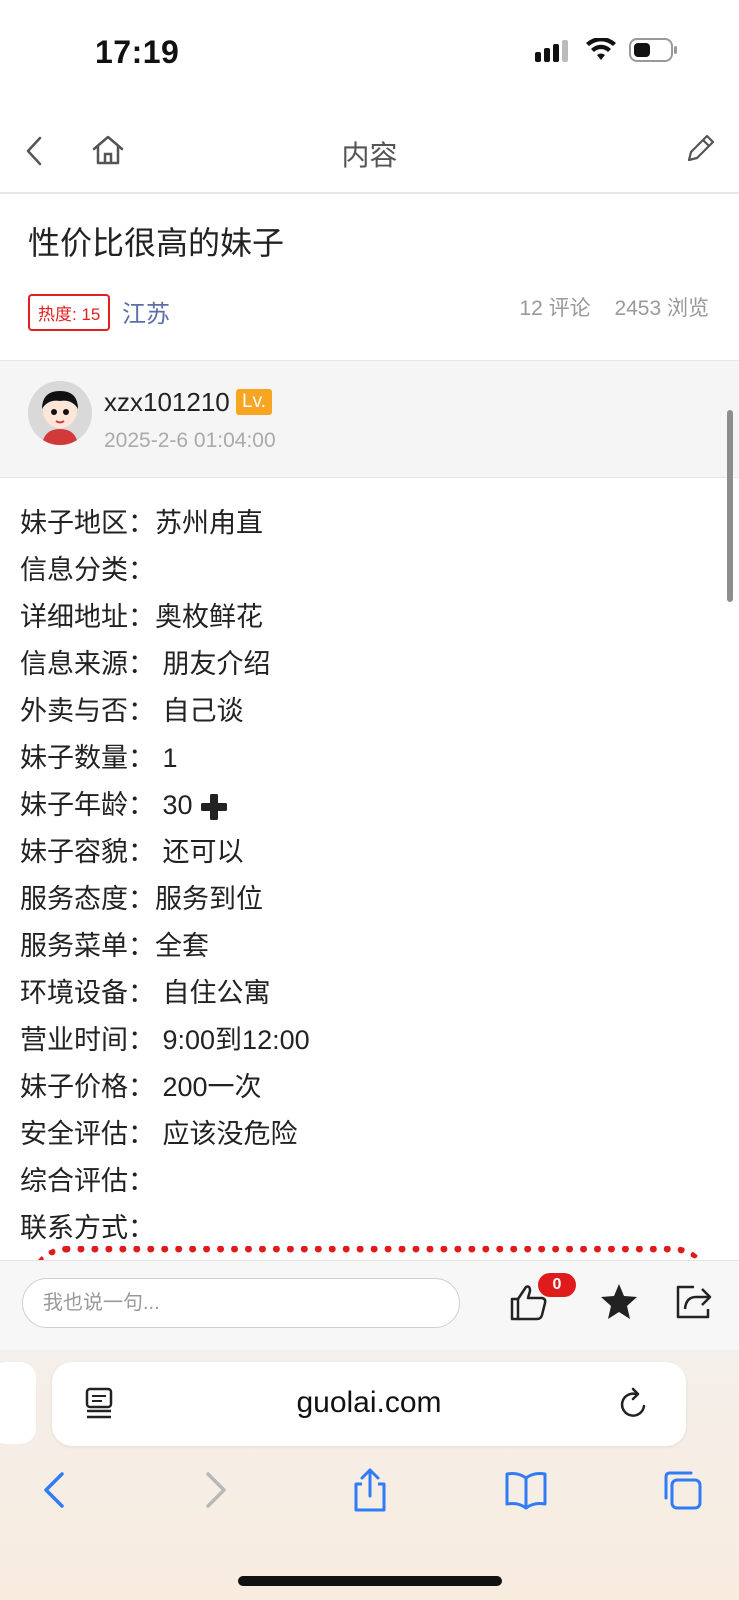 This screenshot has width=739, height=1600. What do you see at coordinates (167, 402) in the screenshot?
I see `username: xzx101210` at bounding box center [167, 402].